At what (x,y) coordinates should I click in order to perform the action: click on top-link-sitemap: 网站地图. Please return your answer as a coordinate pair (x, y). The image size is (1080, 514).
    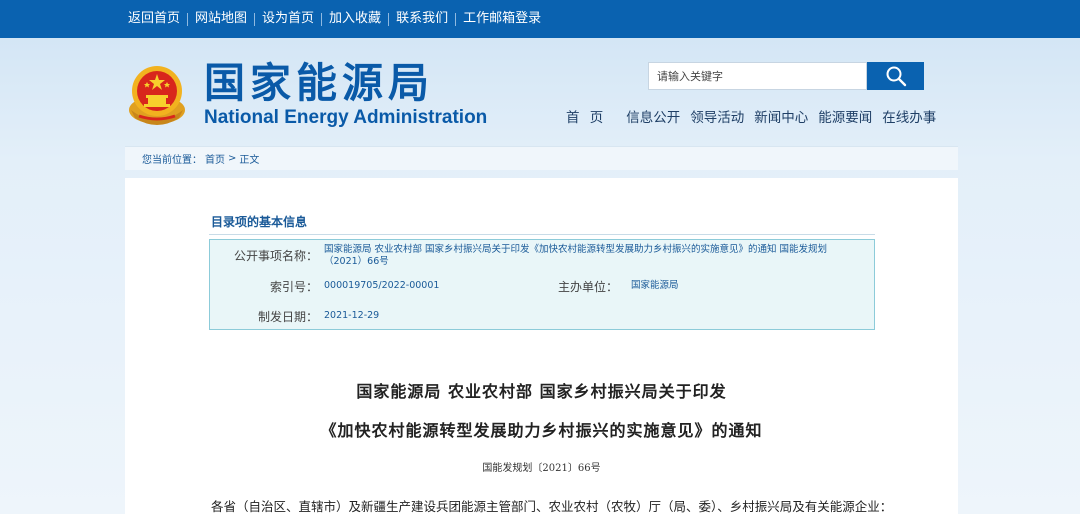
    Looking at the image, I should click on (221, 19).